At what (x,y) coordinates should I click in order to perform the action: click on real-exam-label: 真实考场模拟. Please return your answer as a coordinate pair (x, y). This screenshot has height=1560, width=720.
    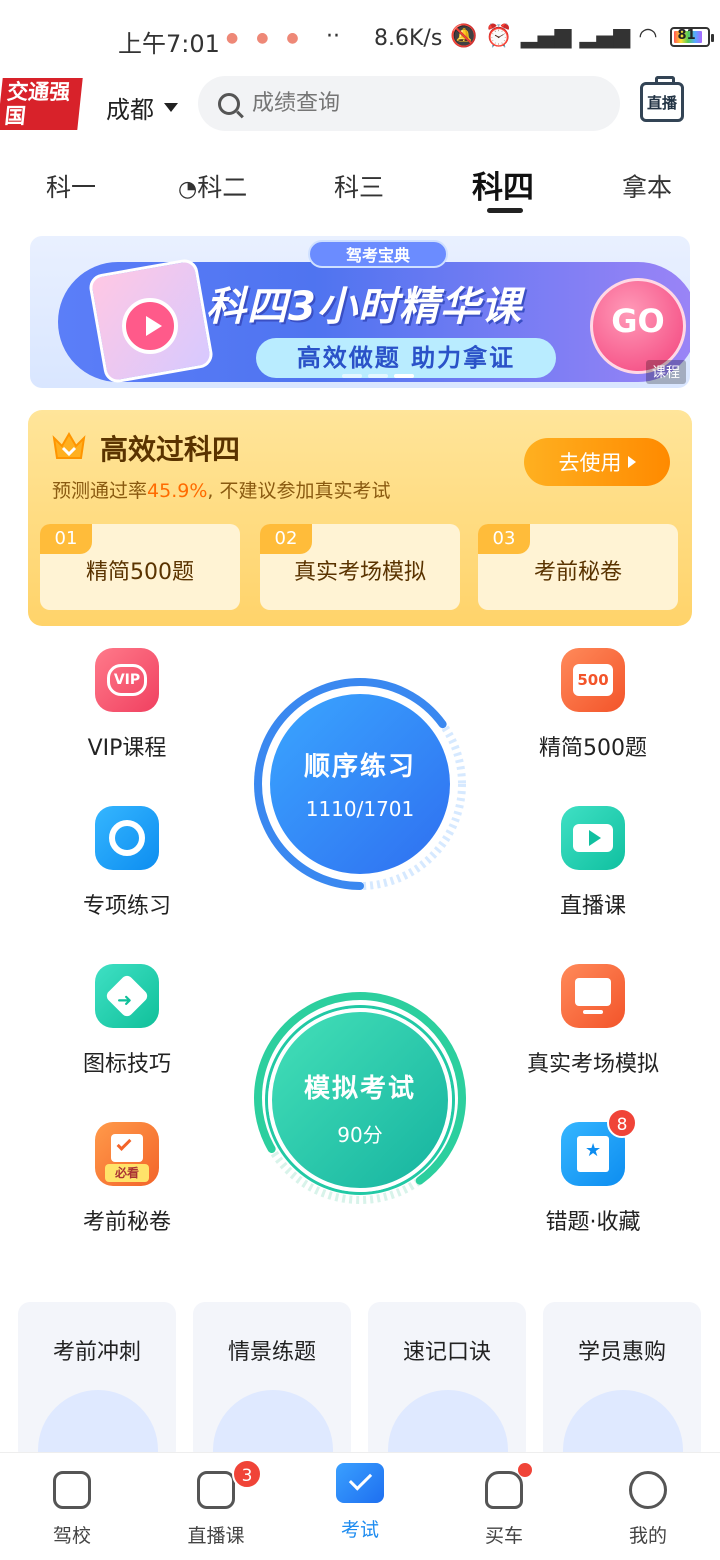
    Looking at the image, I should click on (592, 1064).